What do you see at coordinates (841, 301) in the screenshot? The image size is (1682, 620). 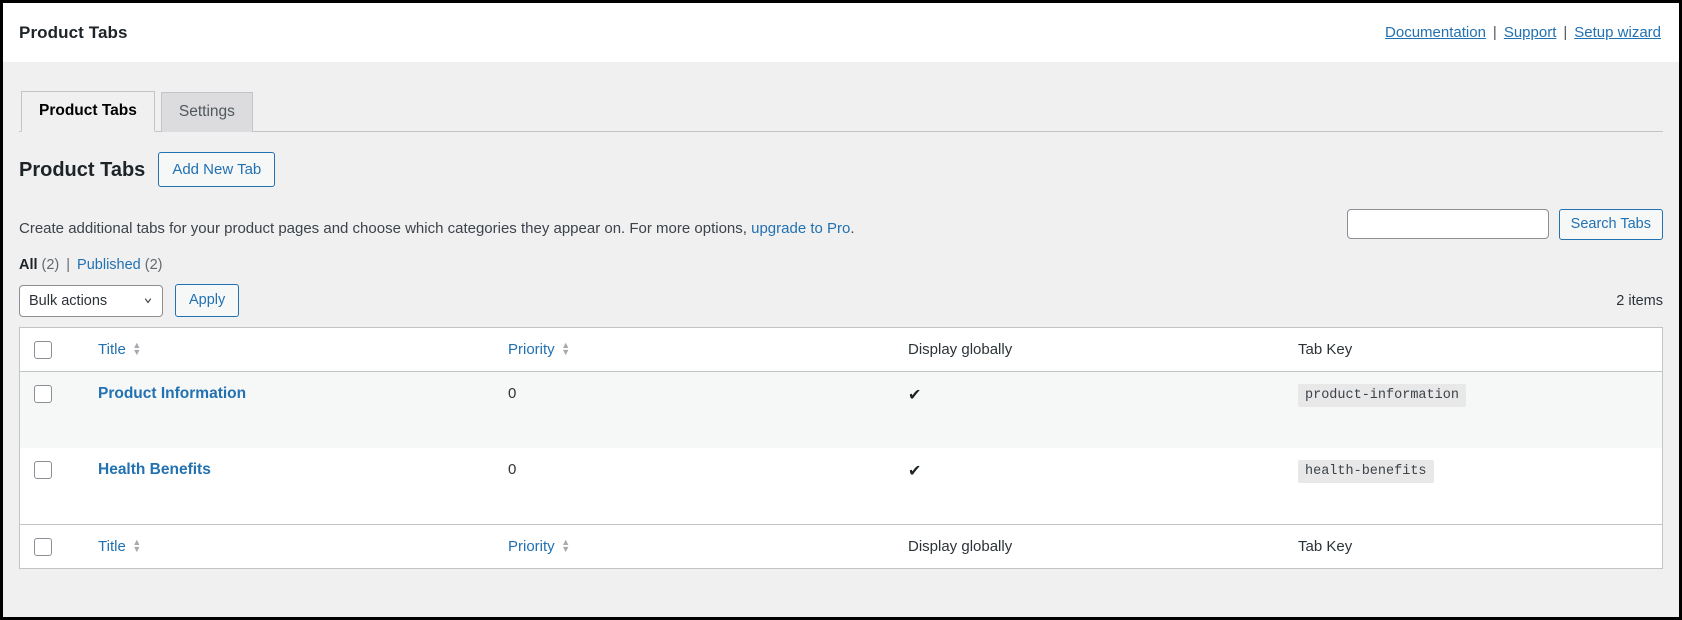 I see `tablenav-top: Bulk actions Apply 2 items` at bounding box center [841, 301].